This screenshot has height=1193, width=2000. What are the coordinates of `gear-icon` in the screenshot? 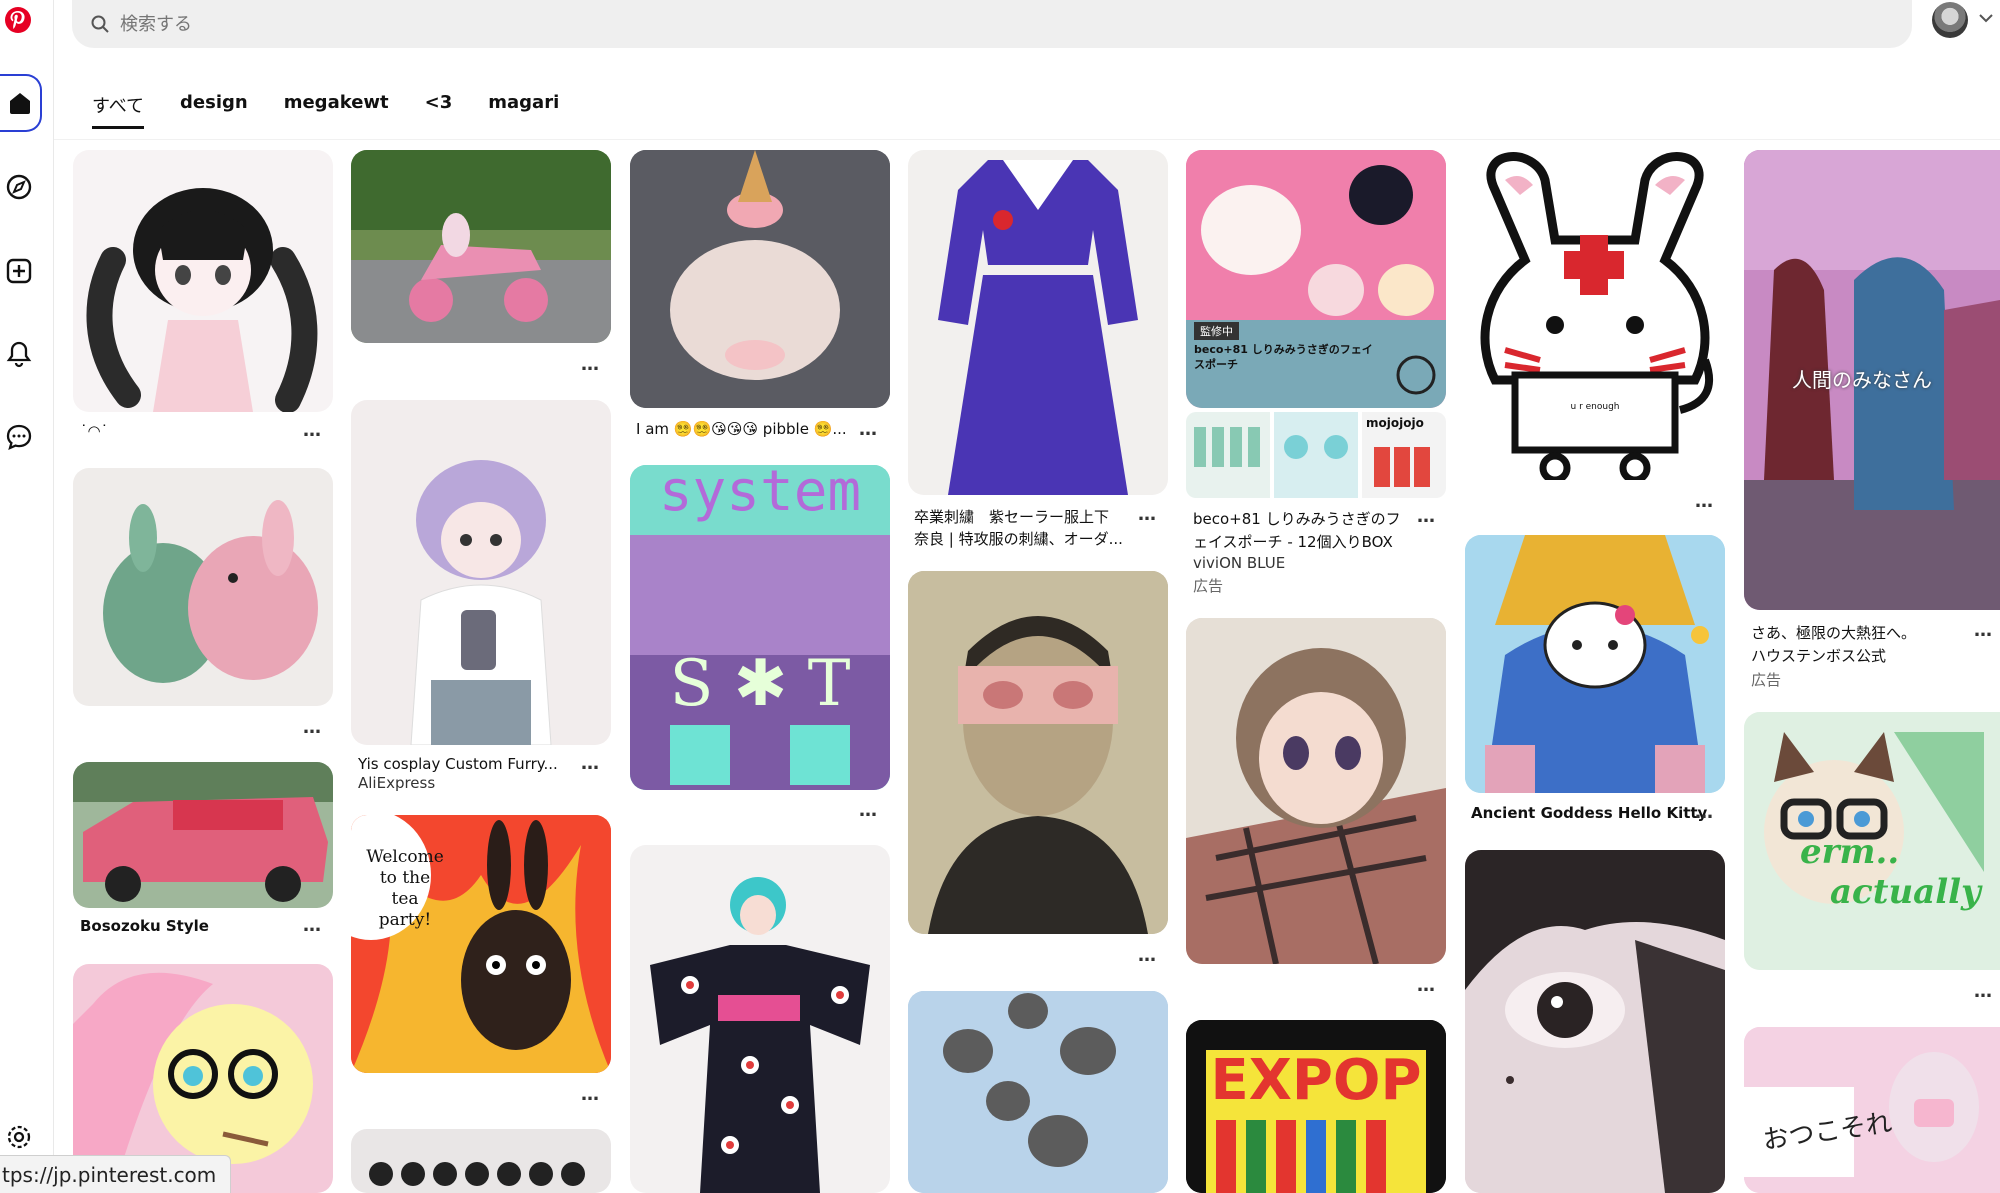 It's located at (19, 1137).